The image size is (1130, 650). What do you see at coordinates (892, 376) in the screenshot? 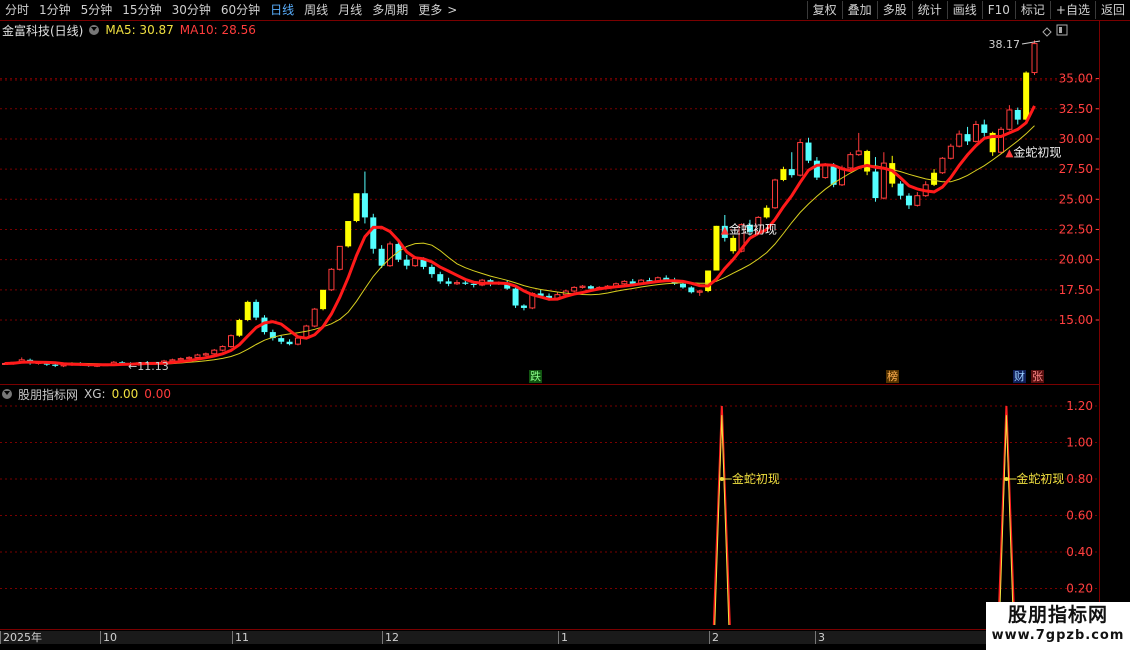
I see `event-tag: 榜` at bounding box center [892, 376].